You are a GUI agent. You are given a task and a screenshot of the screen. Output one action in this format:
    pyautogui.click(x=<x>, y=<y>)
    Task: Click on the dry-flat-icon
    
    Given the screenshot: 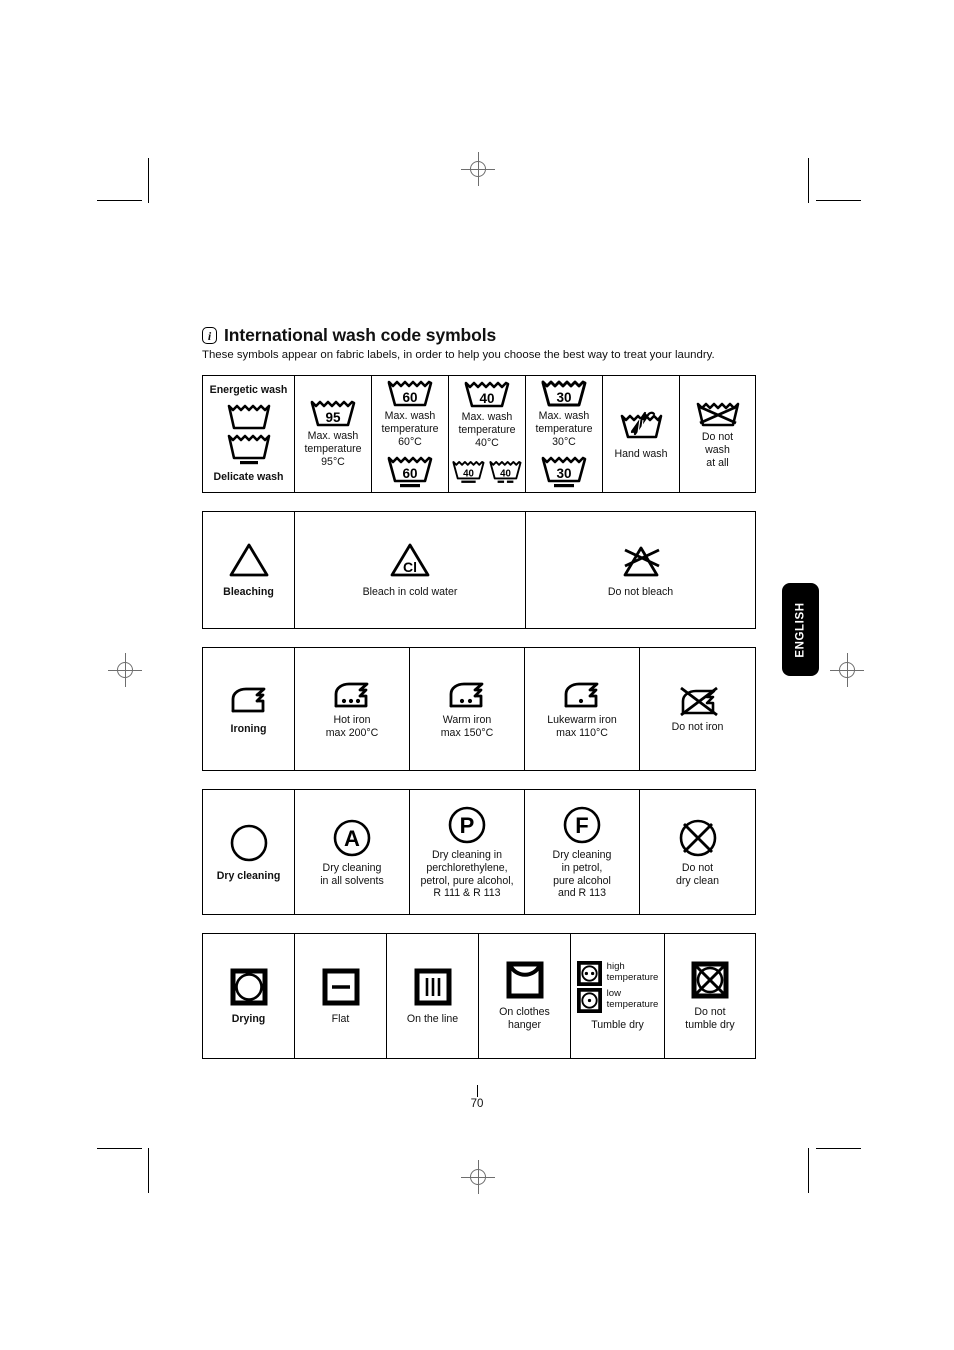 What is the action you would take?
    pyautogui.click(x=340, y=987)
    